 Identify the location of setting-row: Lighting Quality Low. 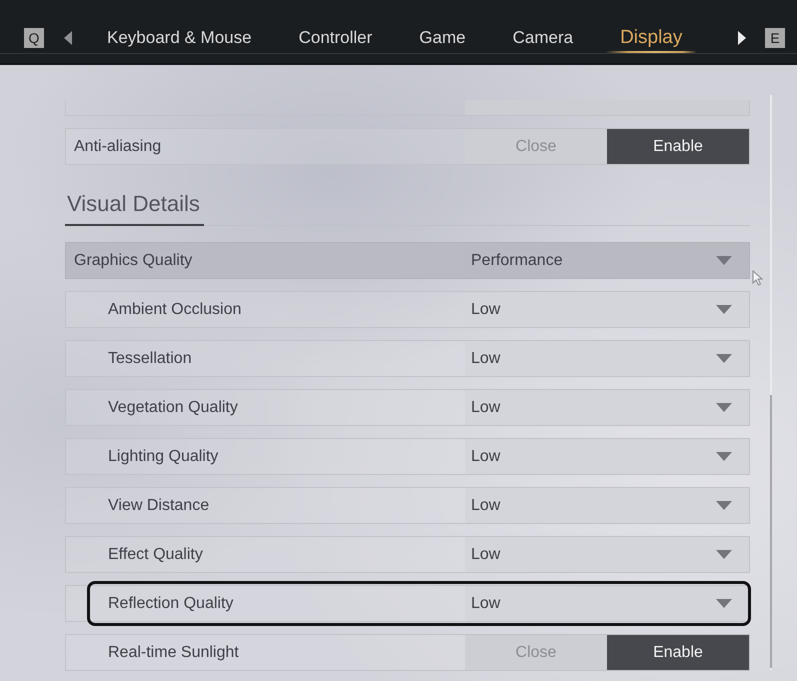
(407, 456).